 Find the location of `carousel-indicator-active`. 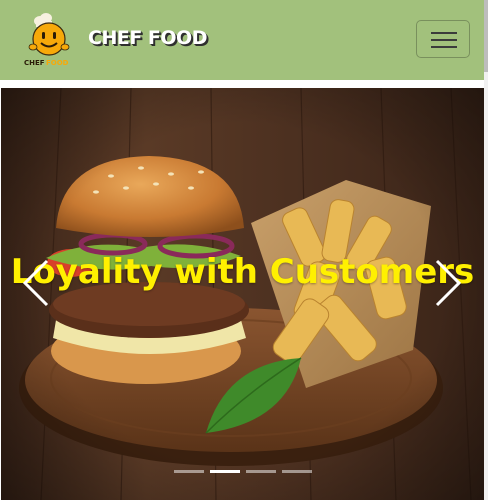

carousel-indicator-active is located at coordinates (225, 471).